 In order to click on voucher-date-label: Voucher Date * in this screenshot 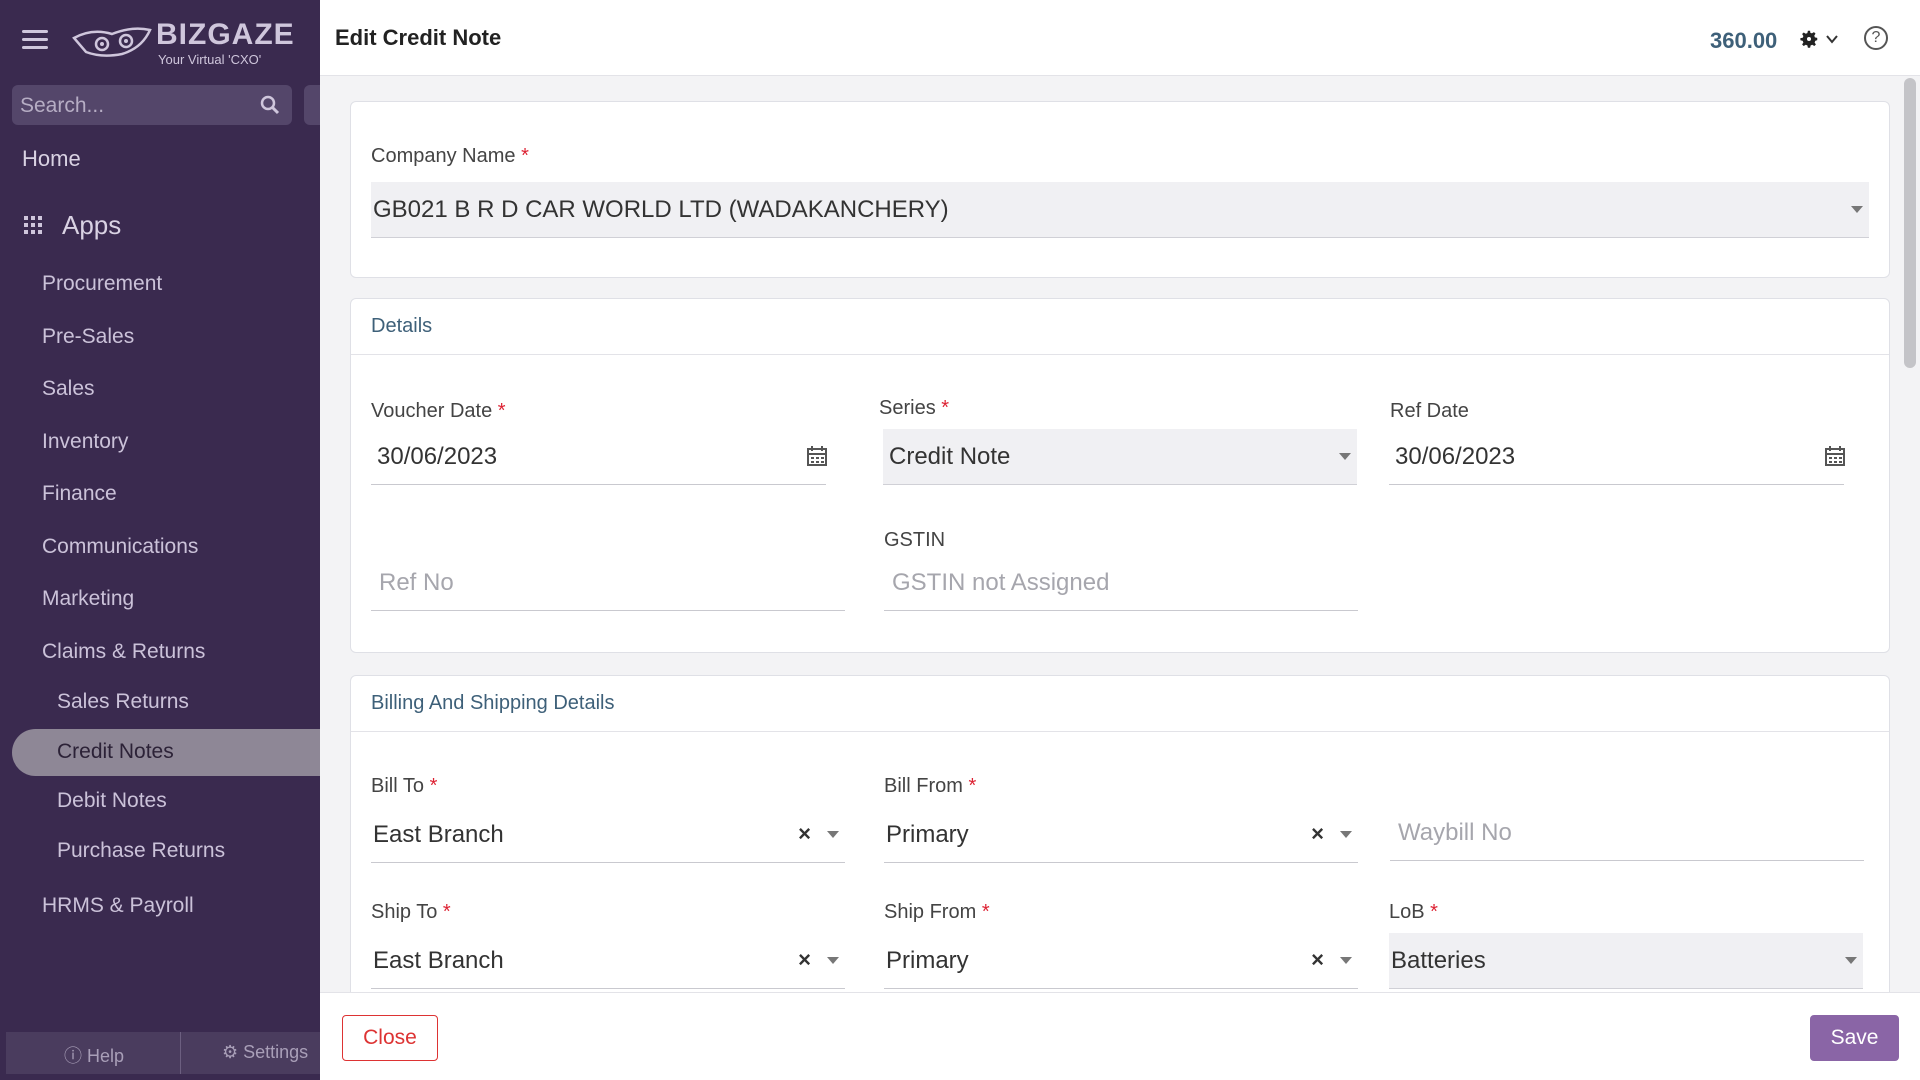, I will do `click(438, 411)`.